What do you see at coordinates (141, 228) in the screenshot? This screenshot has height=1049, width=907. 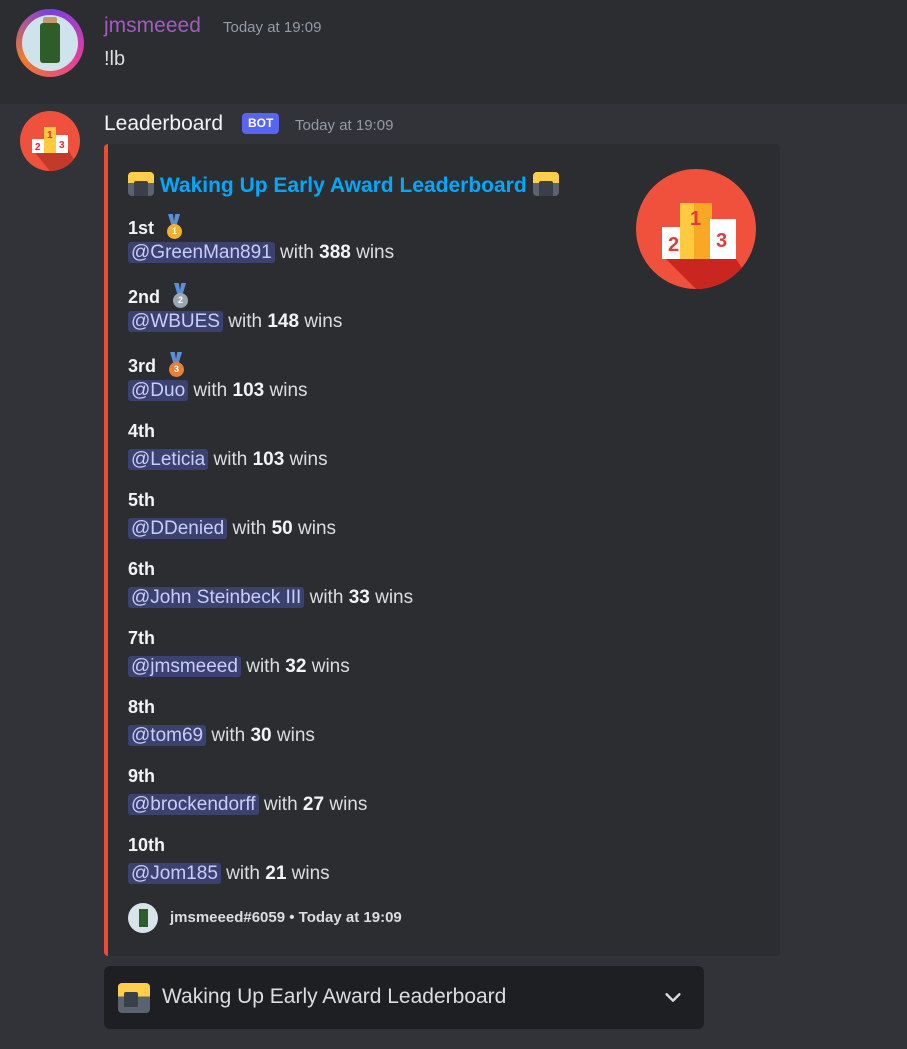 I see `rank-label: 1st` at bounding box center [141, 228].